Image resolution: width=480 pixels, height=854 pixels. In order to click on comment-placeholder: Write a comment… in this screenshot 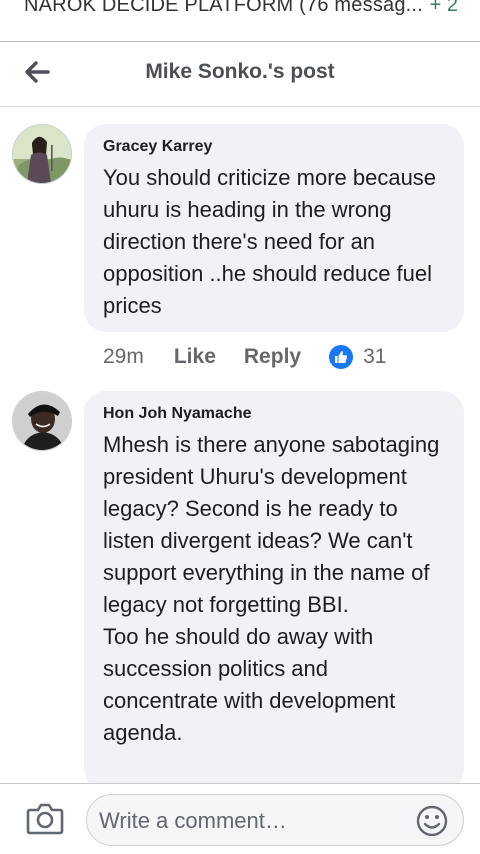, I will do `click(193, 820)`.